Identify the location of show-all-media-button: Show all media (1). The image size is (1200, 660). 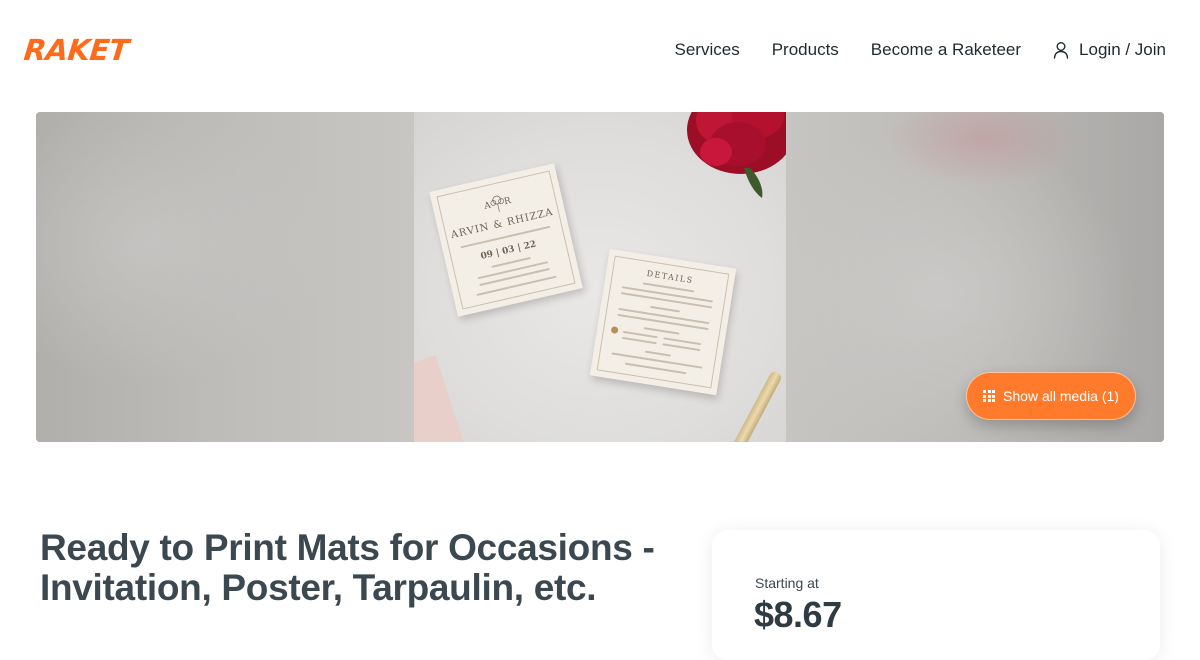
(1051, 396).